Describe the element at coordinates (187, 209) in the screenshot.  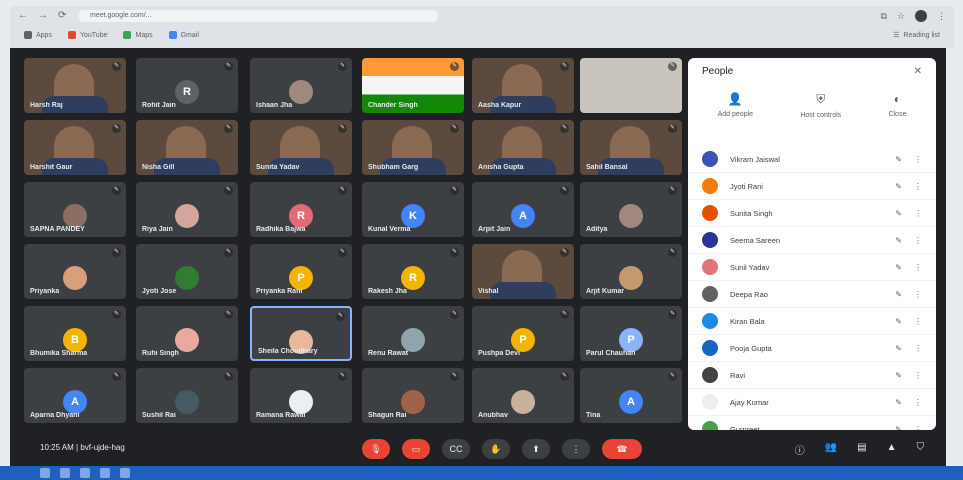
I see `participant-tile: ✎ Riya Jain` at that location.